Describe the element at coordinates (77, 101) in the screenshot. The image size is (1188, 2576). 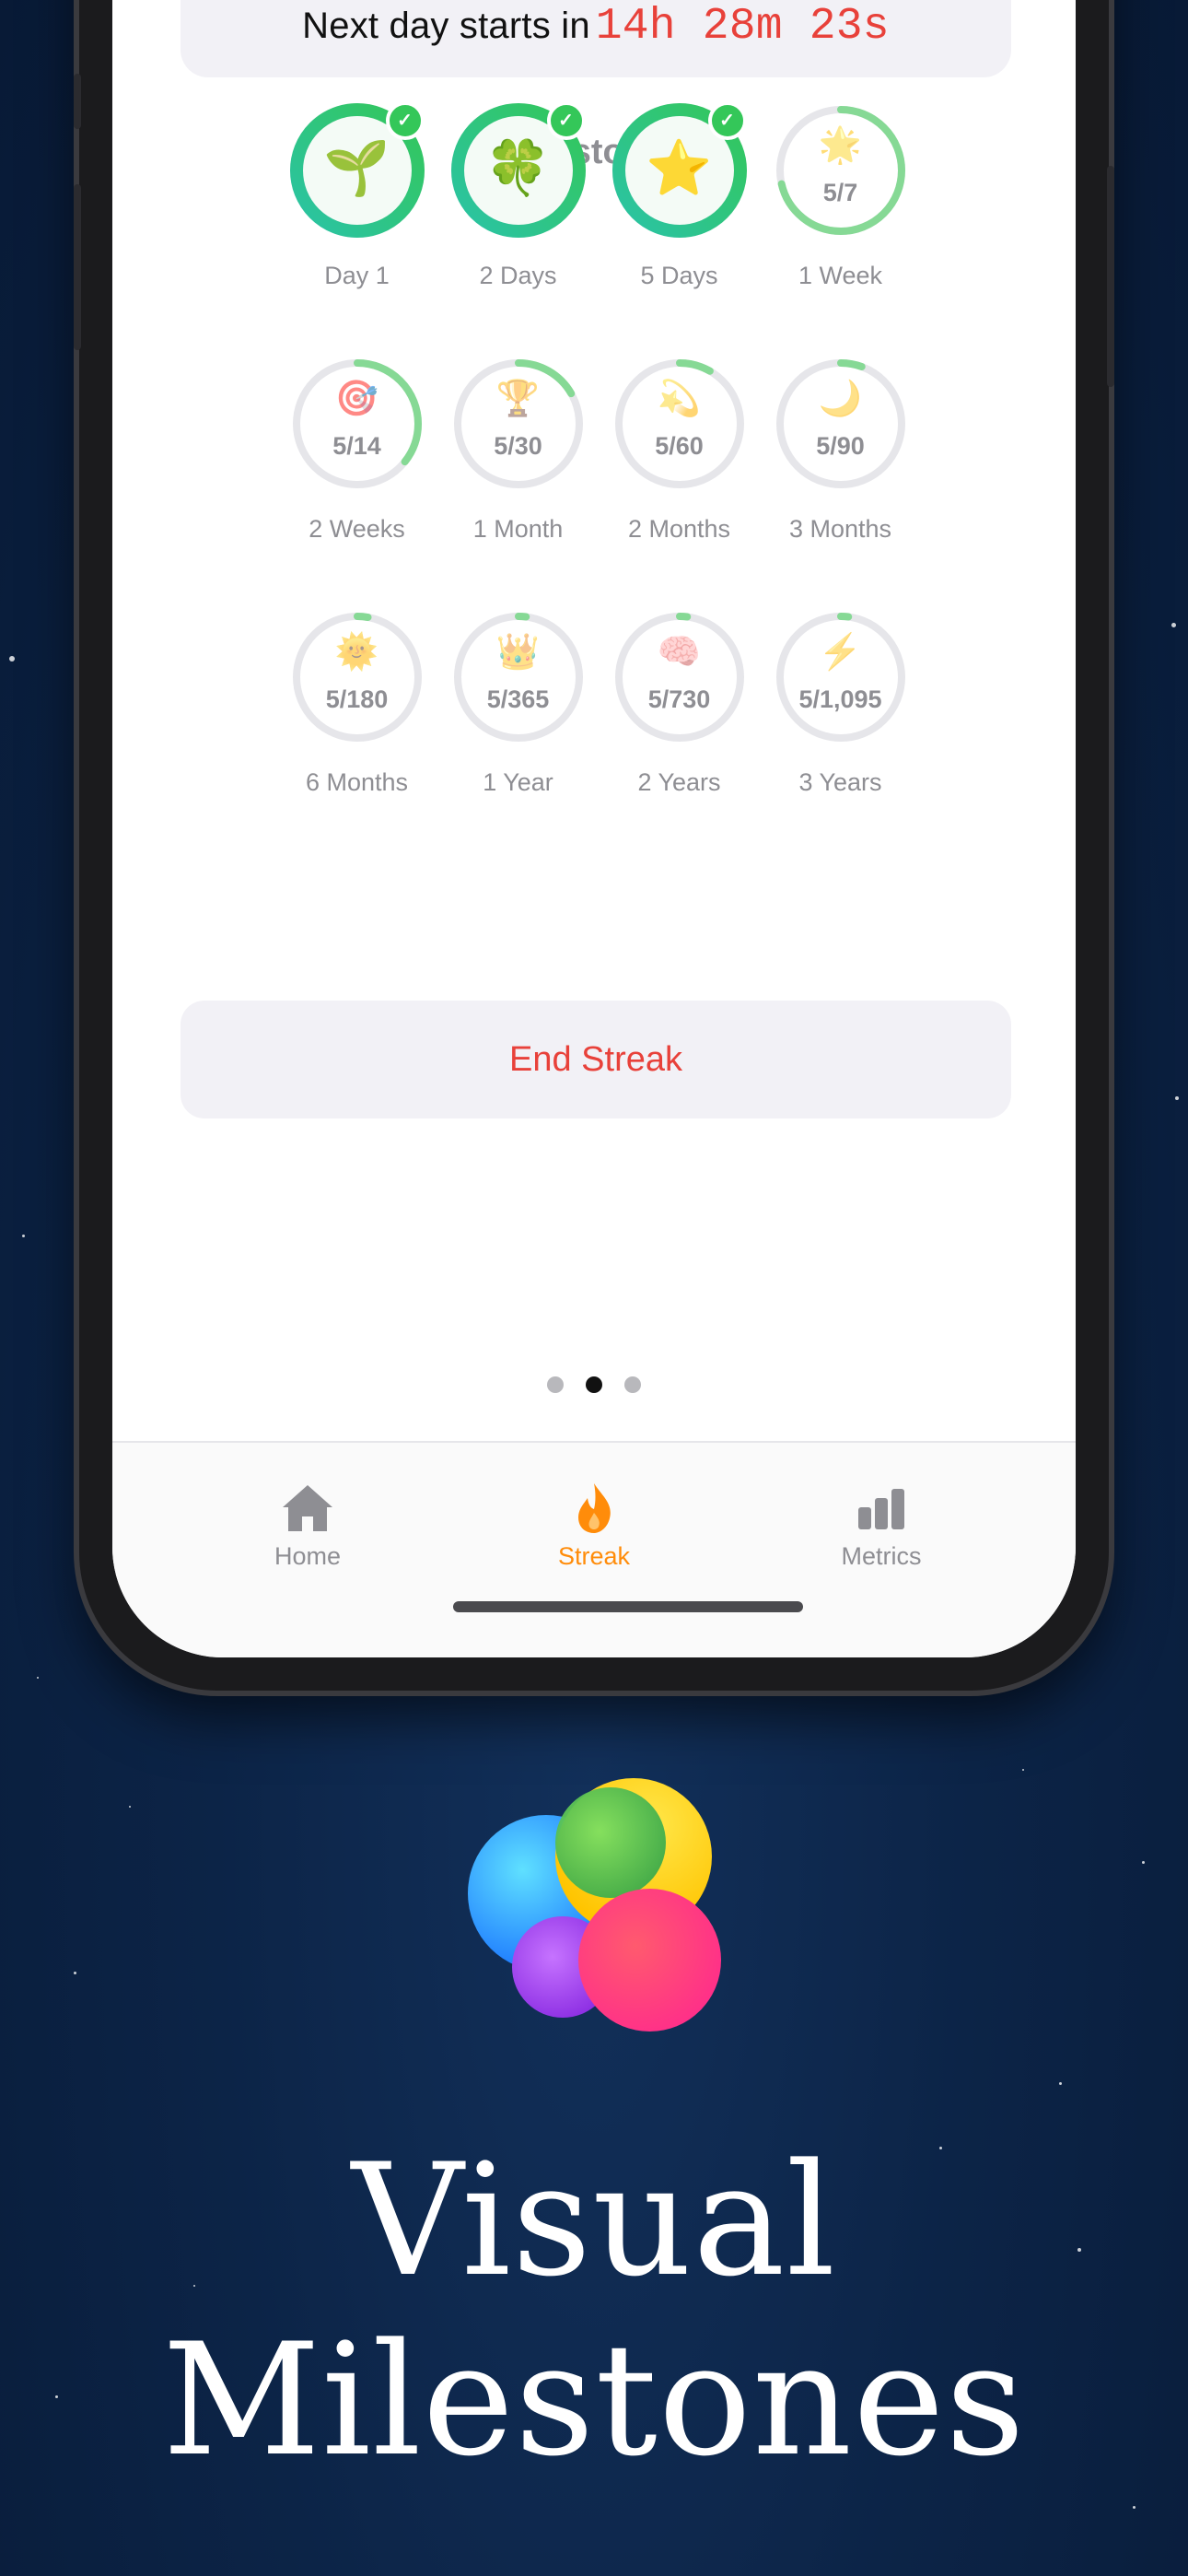
I see `side-button` at that location.